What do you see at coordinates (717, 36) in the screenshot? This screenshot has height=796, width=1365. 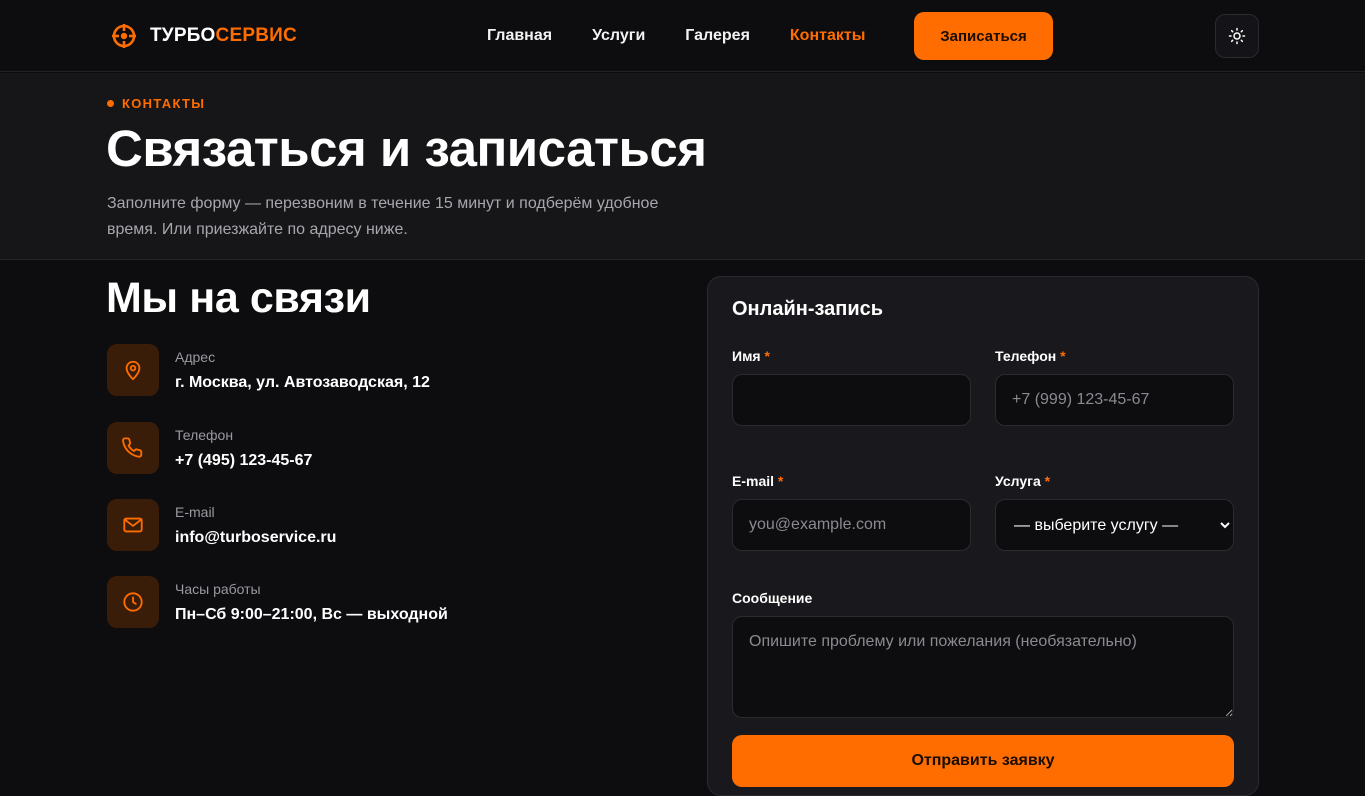 I see `nav-item-gallery: Галерея` at bounding box center [717, 36].